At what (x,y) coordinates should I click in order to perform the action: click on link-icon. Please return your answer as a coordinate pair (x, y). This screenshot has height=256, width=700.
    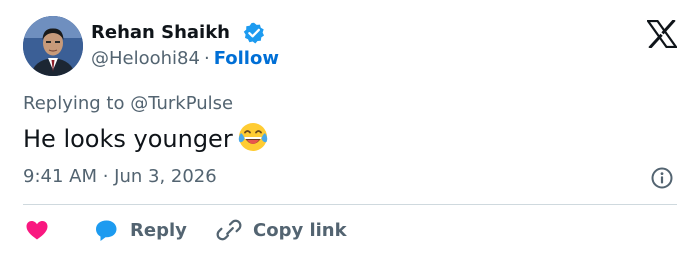
    Looking at the image, I should click on (229, 230).